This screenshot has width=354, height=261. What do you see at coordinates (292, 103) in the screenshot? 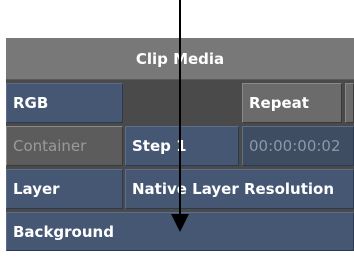
I see `repeat-button: Repeat` at bounding box center [292, 103].